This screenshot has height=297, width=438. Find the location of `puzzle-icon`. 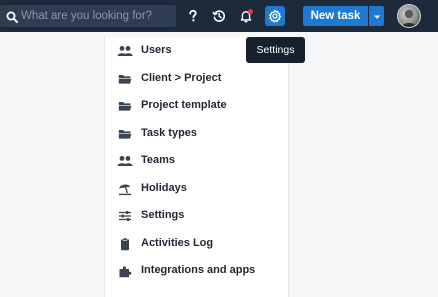

puzzle-icon is located at coordinates (125, 271).